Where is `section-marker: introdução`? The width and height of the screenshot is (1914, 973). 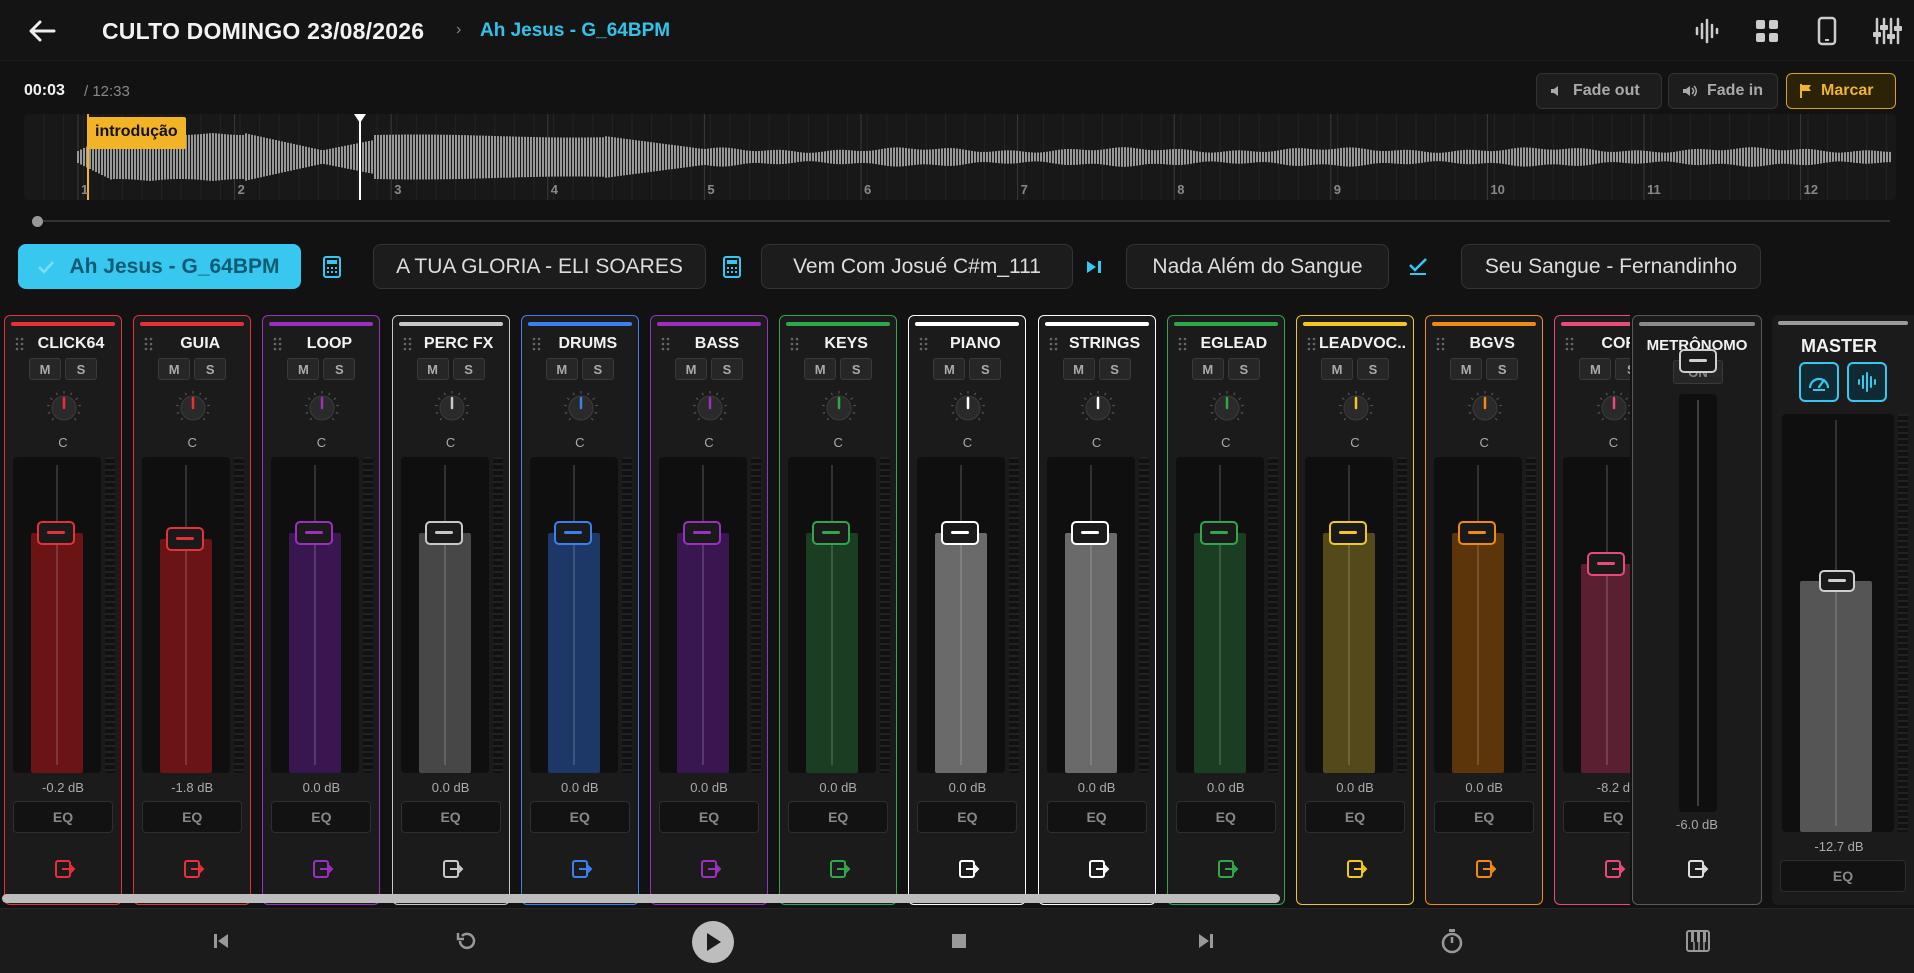
section-marker: introdução is located at coordinates (136, 133).